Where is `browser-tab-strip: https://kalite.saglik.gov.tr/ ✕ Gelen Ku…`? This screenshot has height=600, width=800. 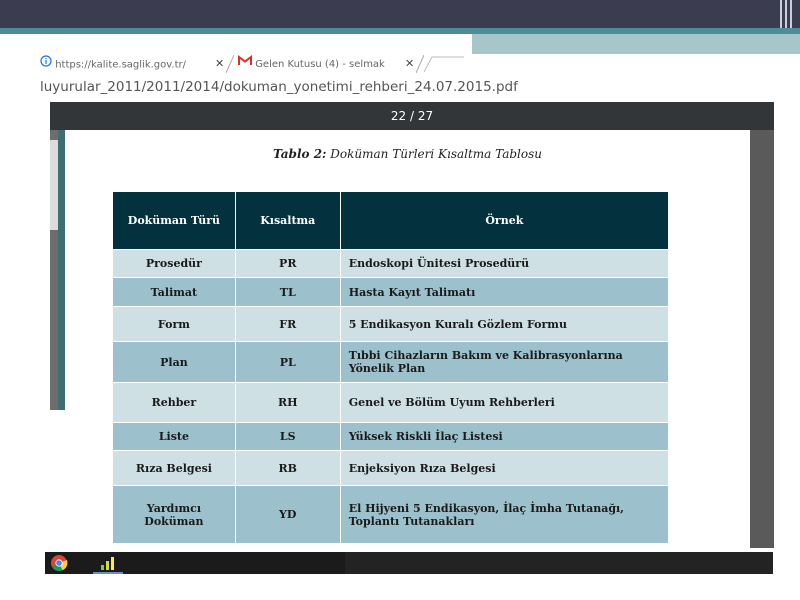
browser-tab-strip: https://kalite.saglik.gov.tr/ ✕ Gelen Ku… is located at coordinates (390, 64).